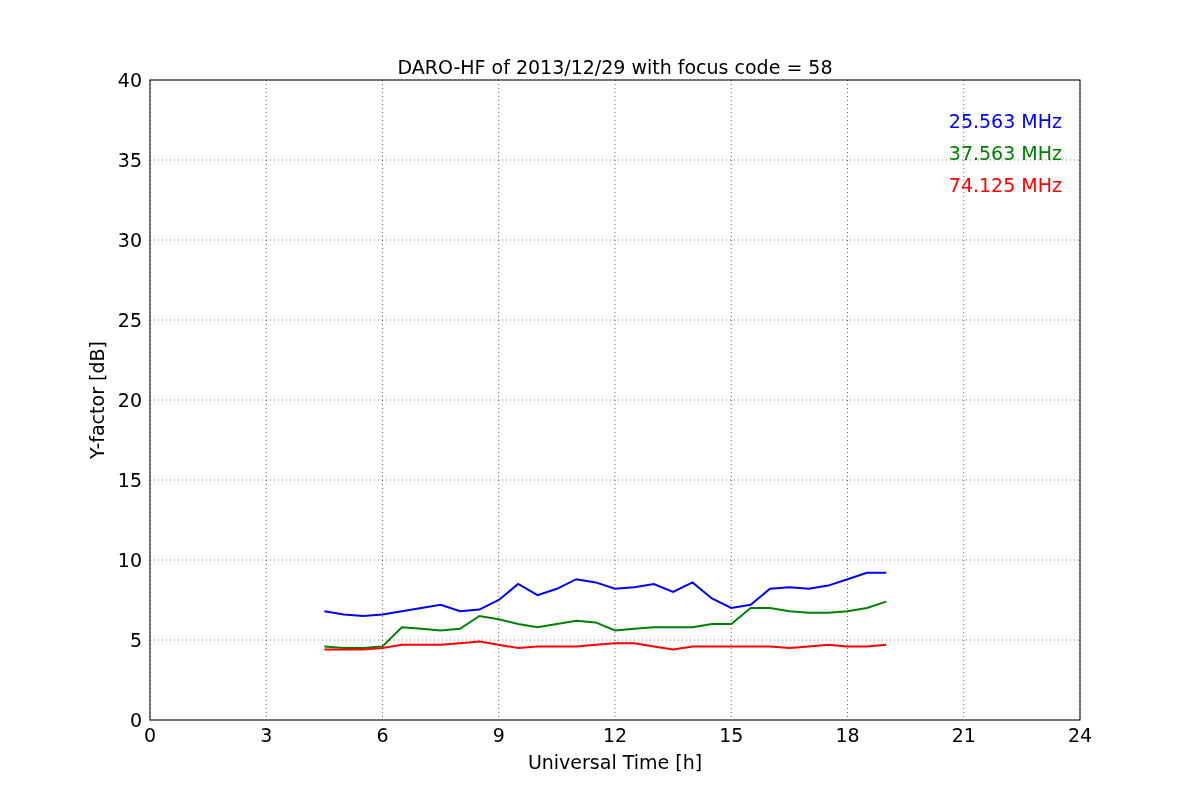  I want to click on x-tick-label: 21, so click(963, 735).